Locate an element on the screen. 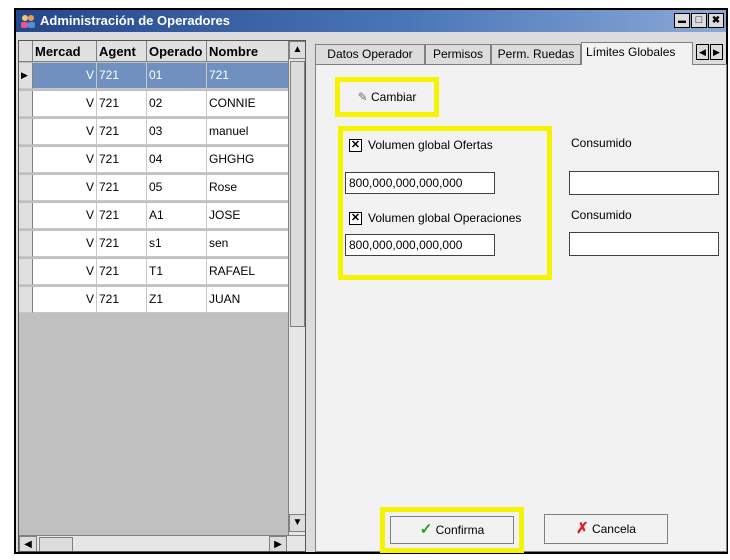 This screenshot has width=730, height=560. cell-nombre: 721 is located at coordinates (248, 76).